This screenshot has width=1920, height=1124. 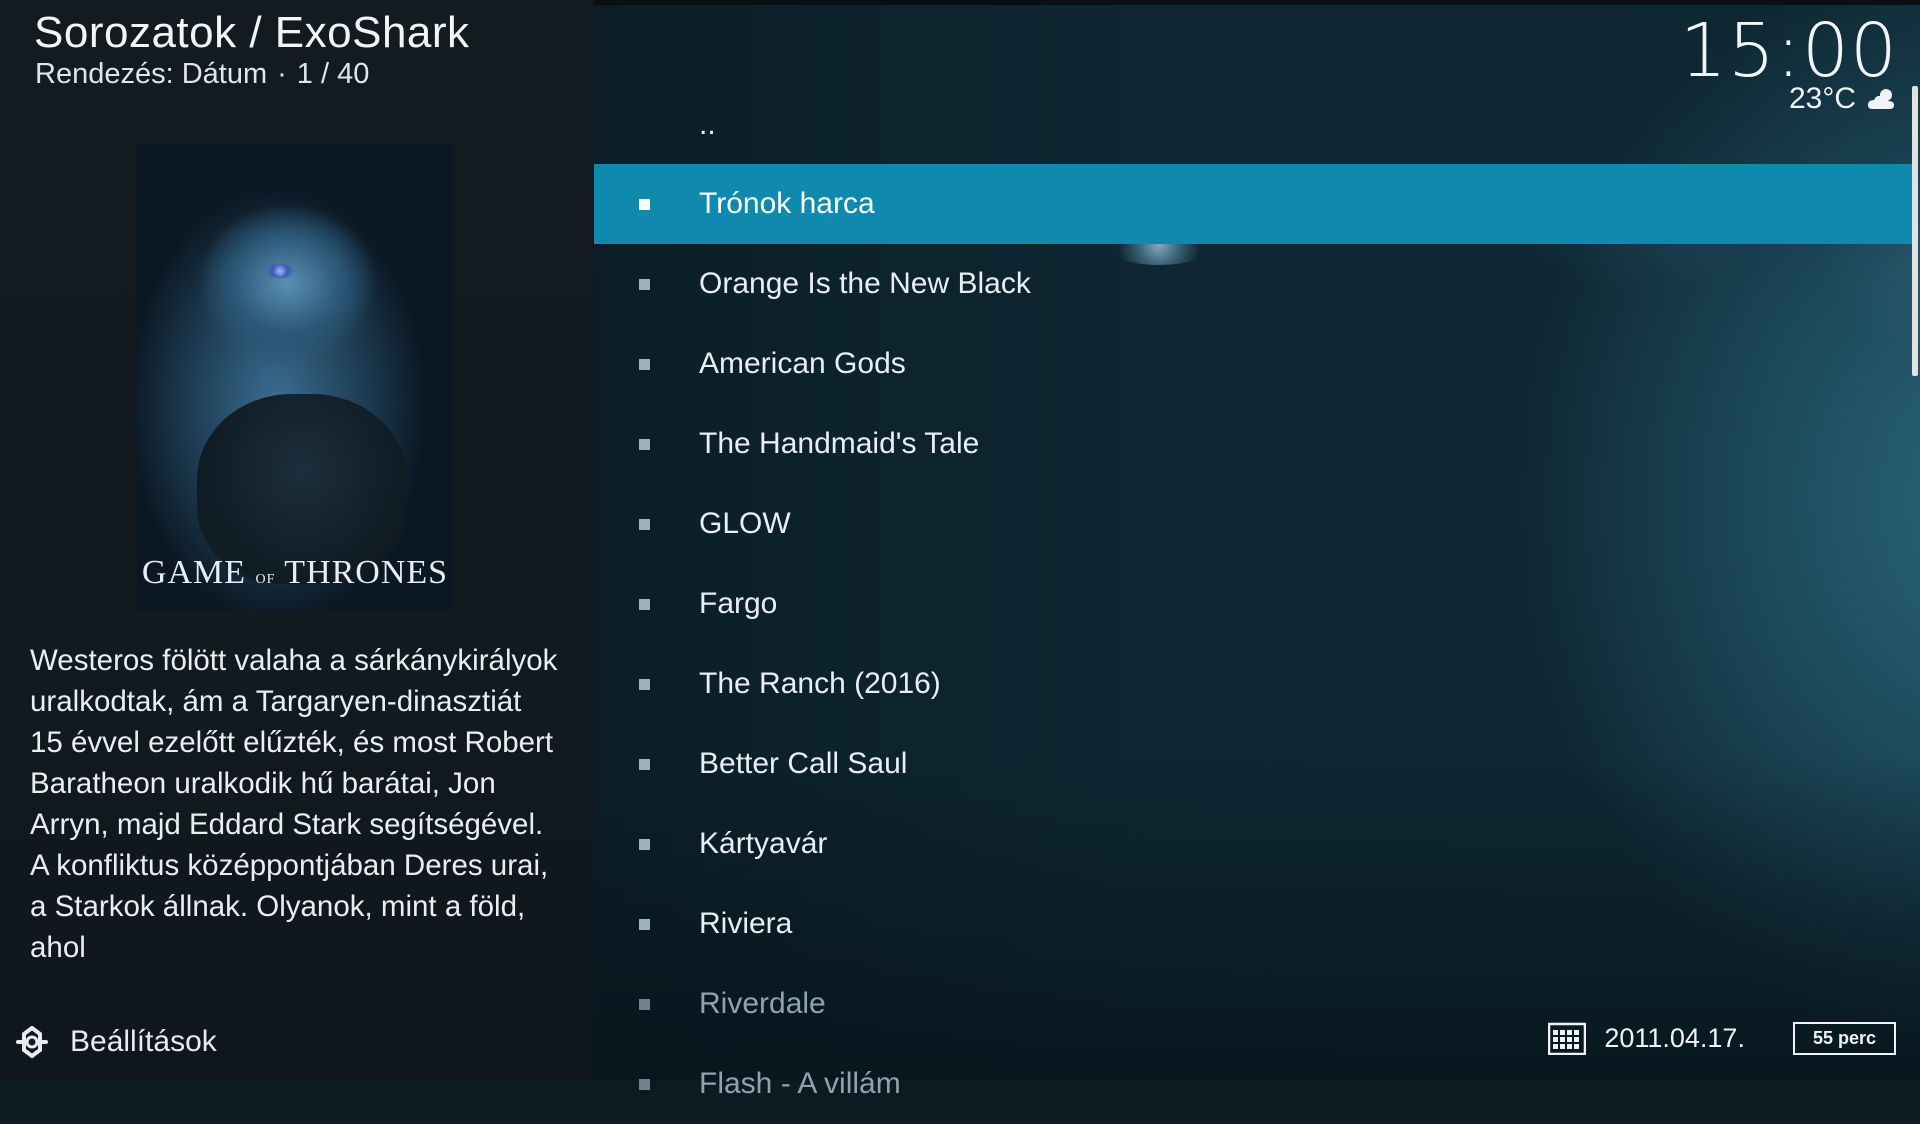 What do you see at coordinates (1254, 684) in the screenshot?
I see `list-item: The Ranch (2016)` at bounding box center [1254, 684].